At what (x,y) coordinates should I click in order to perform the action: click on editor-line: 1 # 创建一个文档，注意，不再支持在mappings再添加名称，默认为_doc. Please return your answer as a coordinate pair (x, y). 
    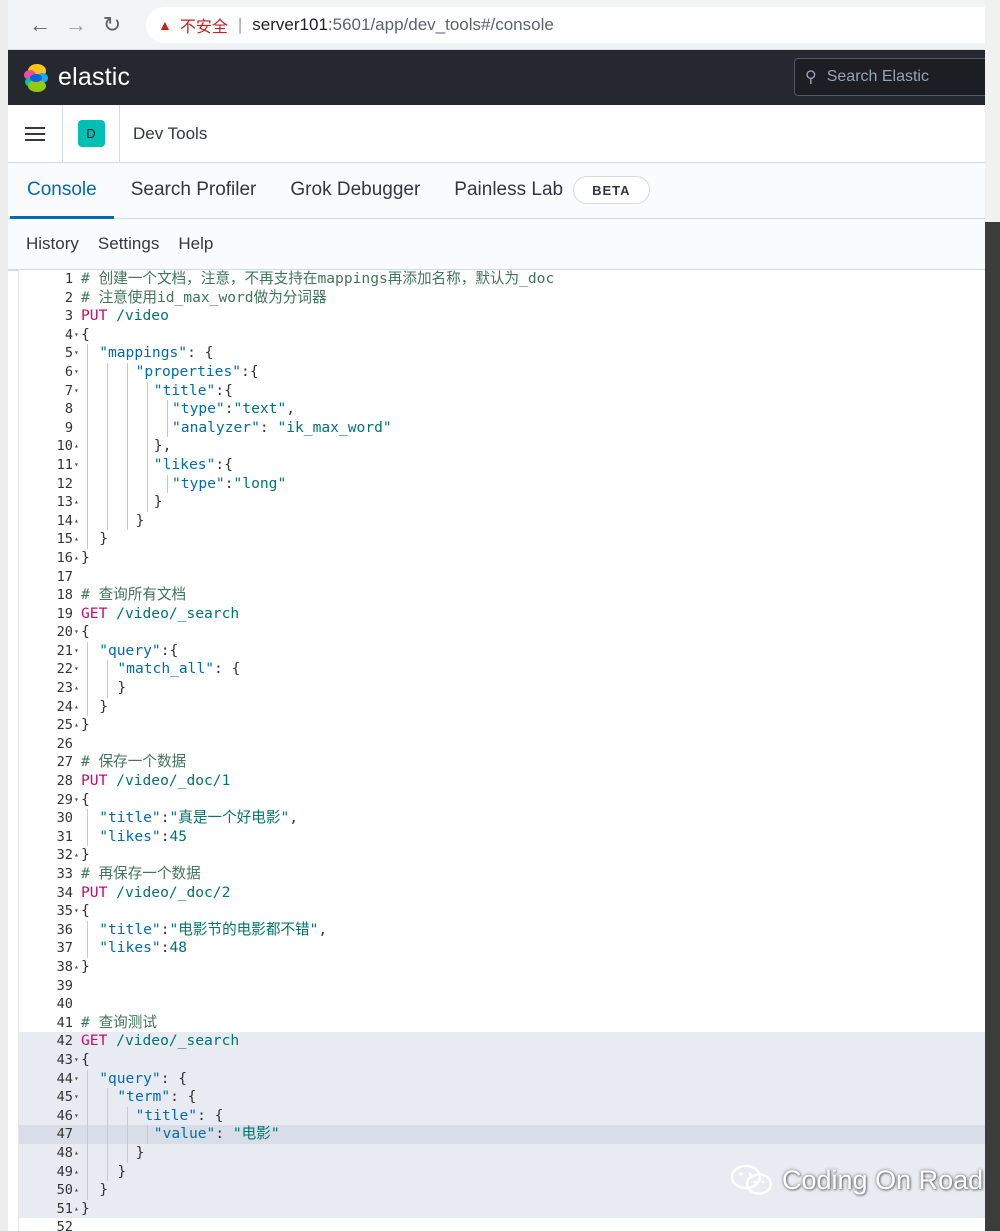
    Looking at the image, I should click on (502, 279).